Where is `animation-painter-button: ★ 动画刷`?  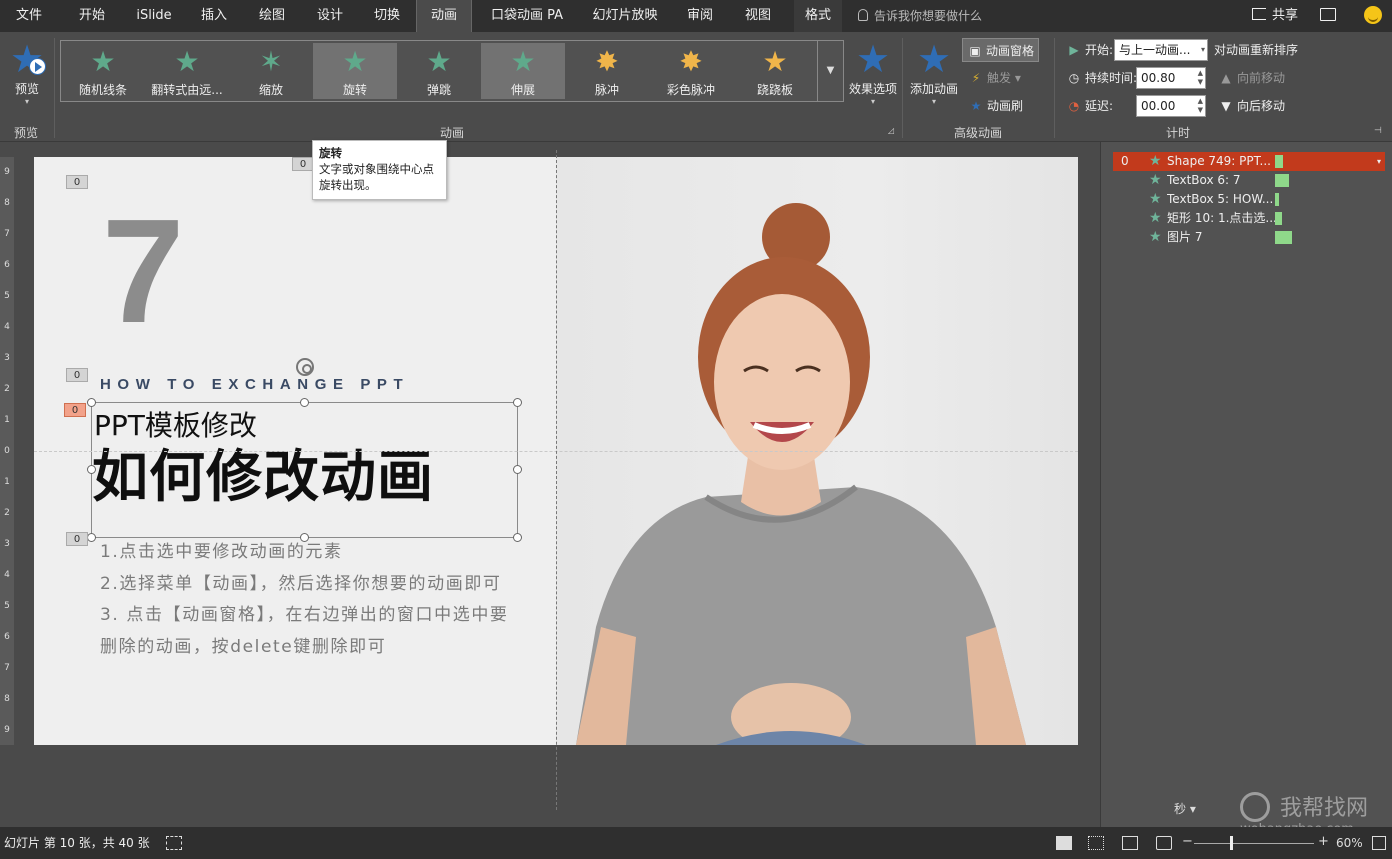
animation-painter-button: ★ 动画刷 is located at coordinates (995, 106).